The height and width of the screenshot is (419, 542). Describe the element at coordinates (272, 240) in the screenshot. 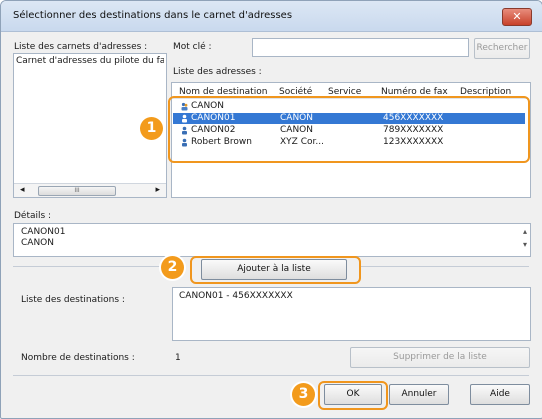

I see `details-box: CANON01 CANON ▴ ▾` at that location.